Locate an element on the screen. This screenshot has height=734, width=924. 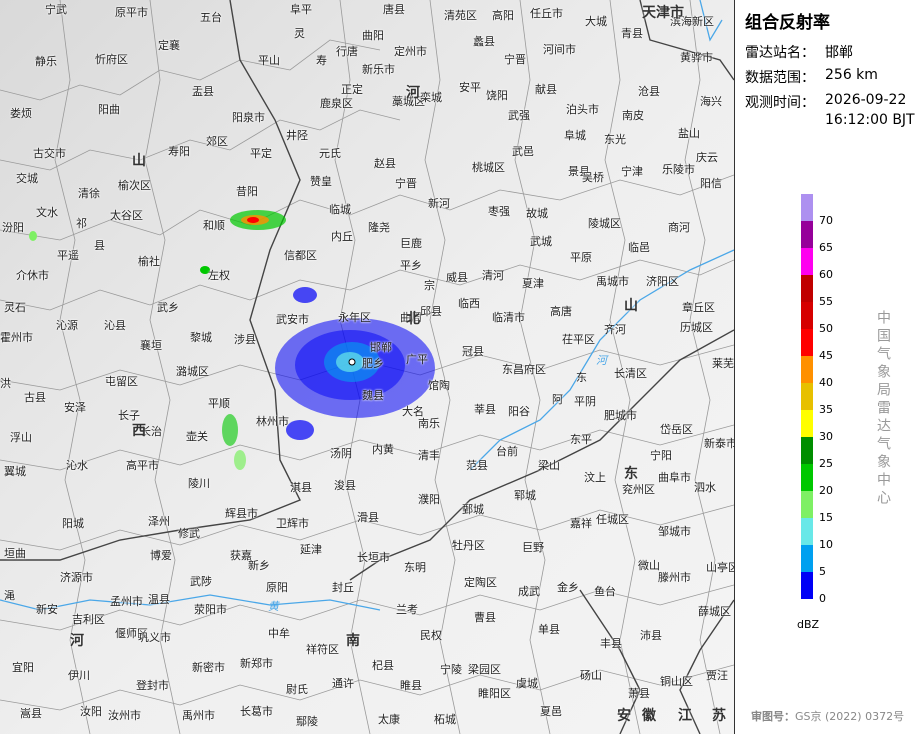
city-label: 武邑 is located at coordinates (523, 151).